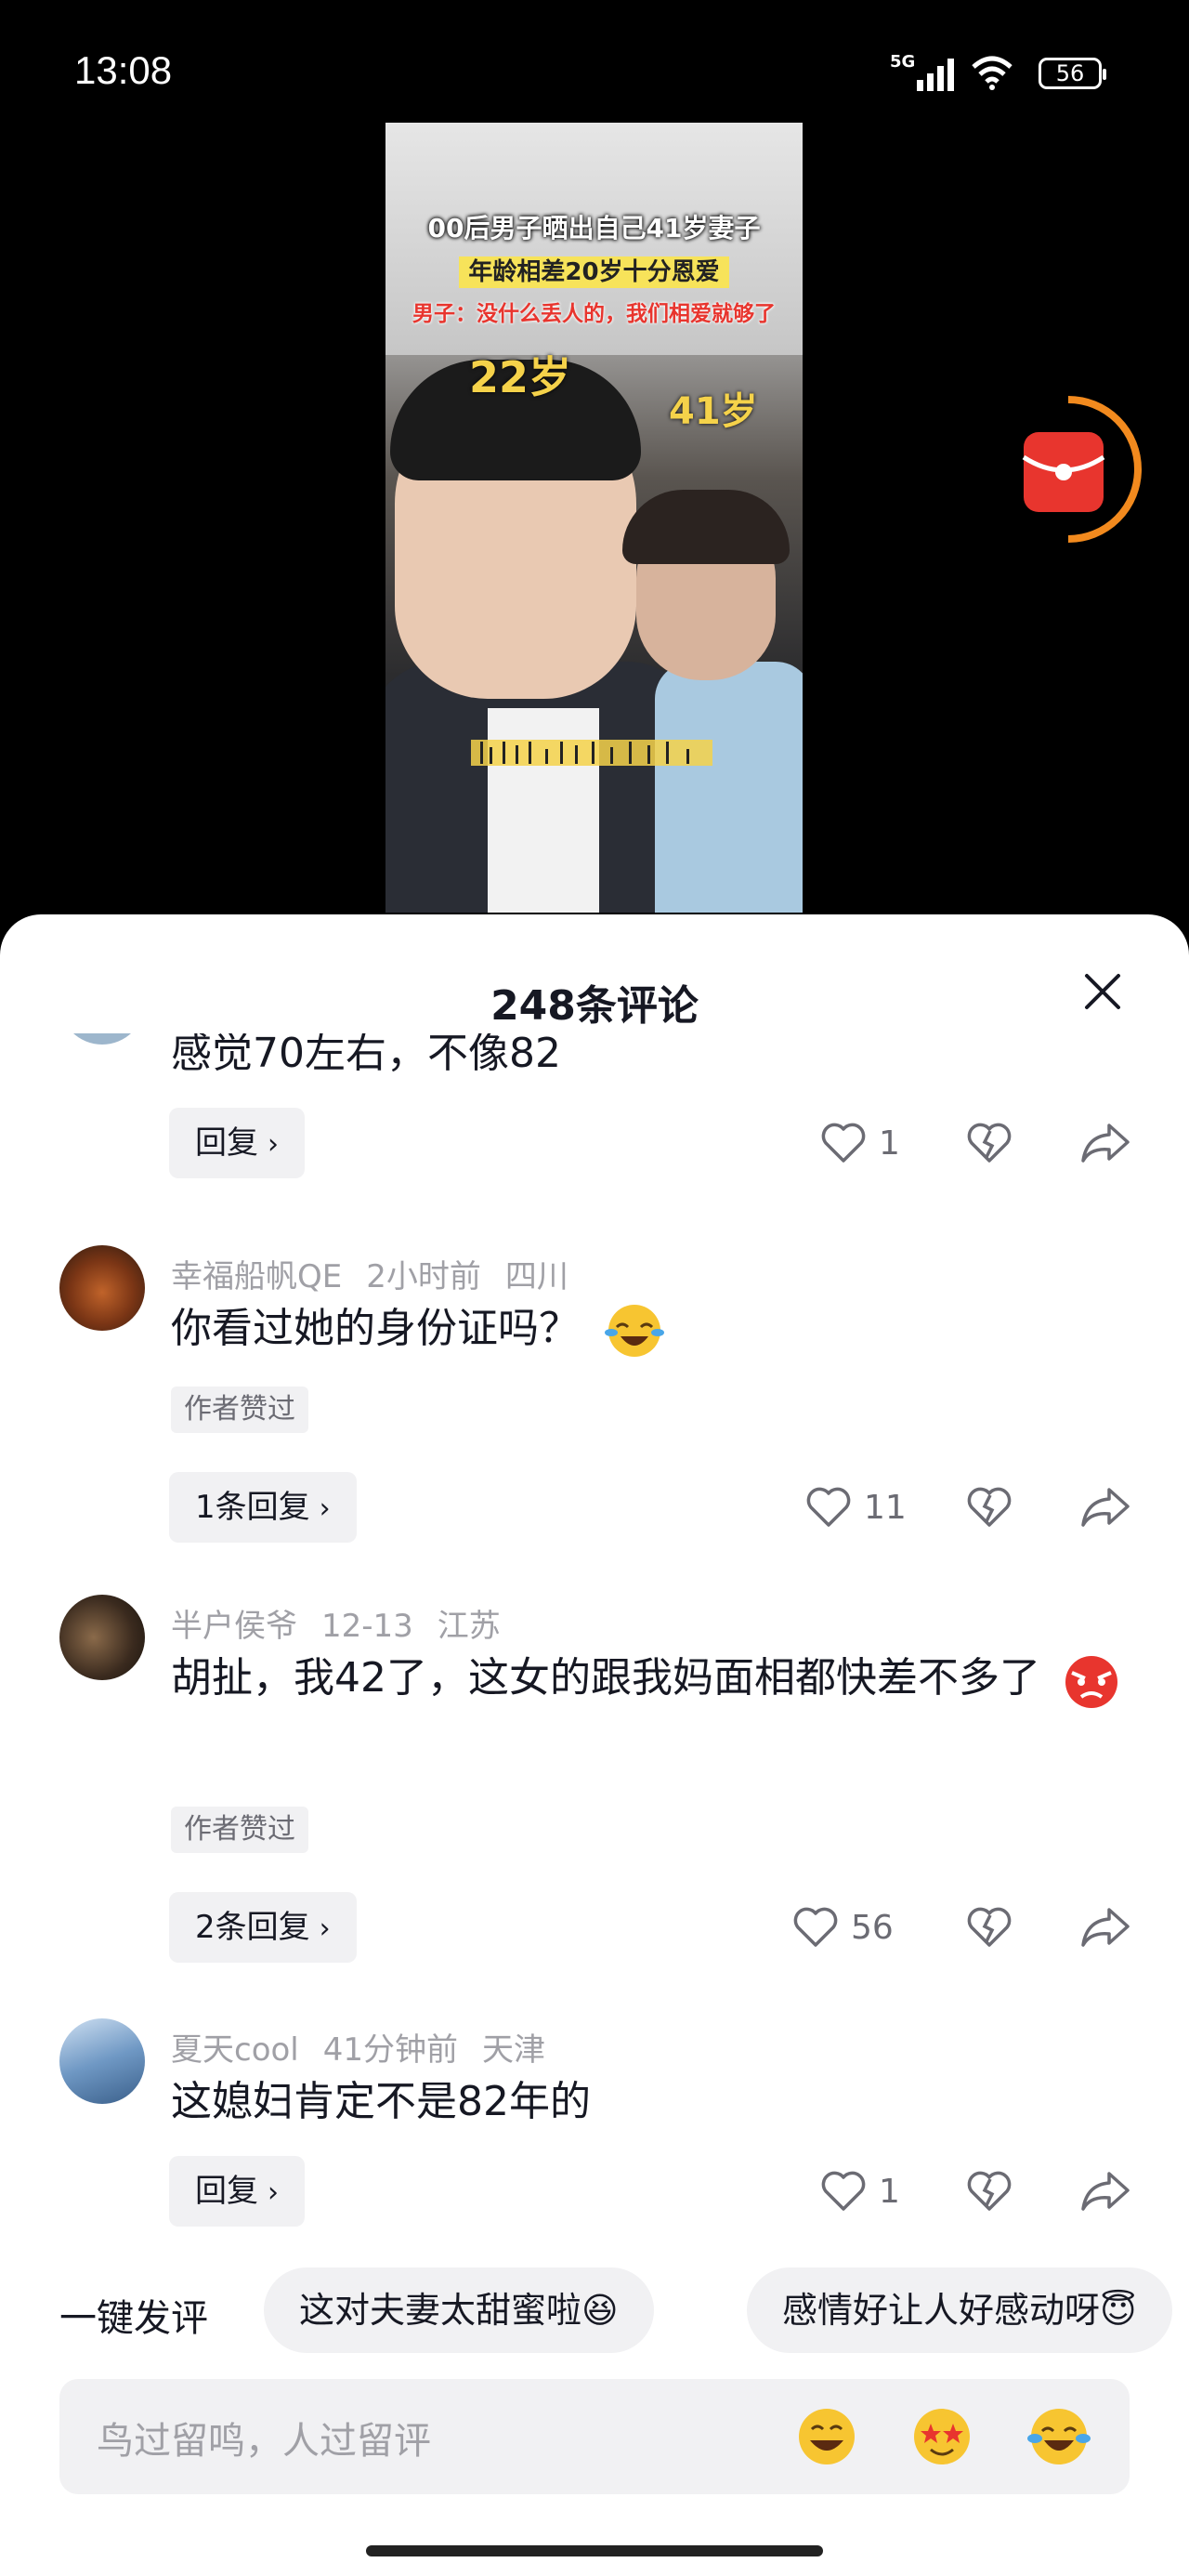 The height and width of the screenshot is (2576, 1189). Describe the element at coordinates (594, 228) in the screenshot. I see `video-caption-line1: 00后男子晒出自己41岁妻子` at that location.